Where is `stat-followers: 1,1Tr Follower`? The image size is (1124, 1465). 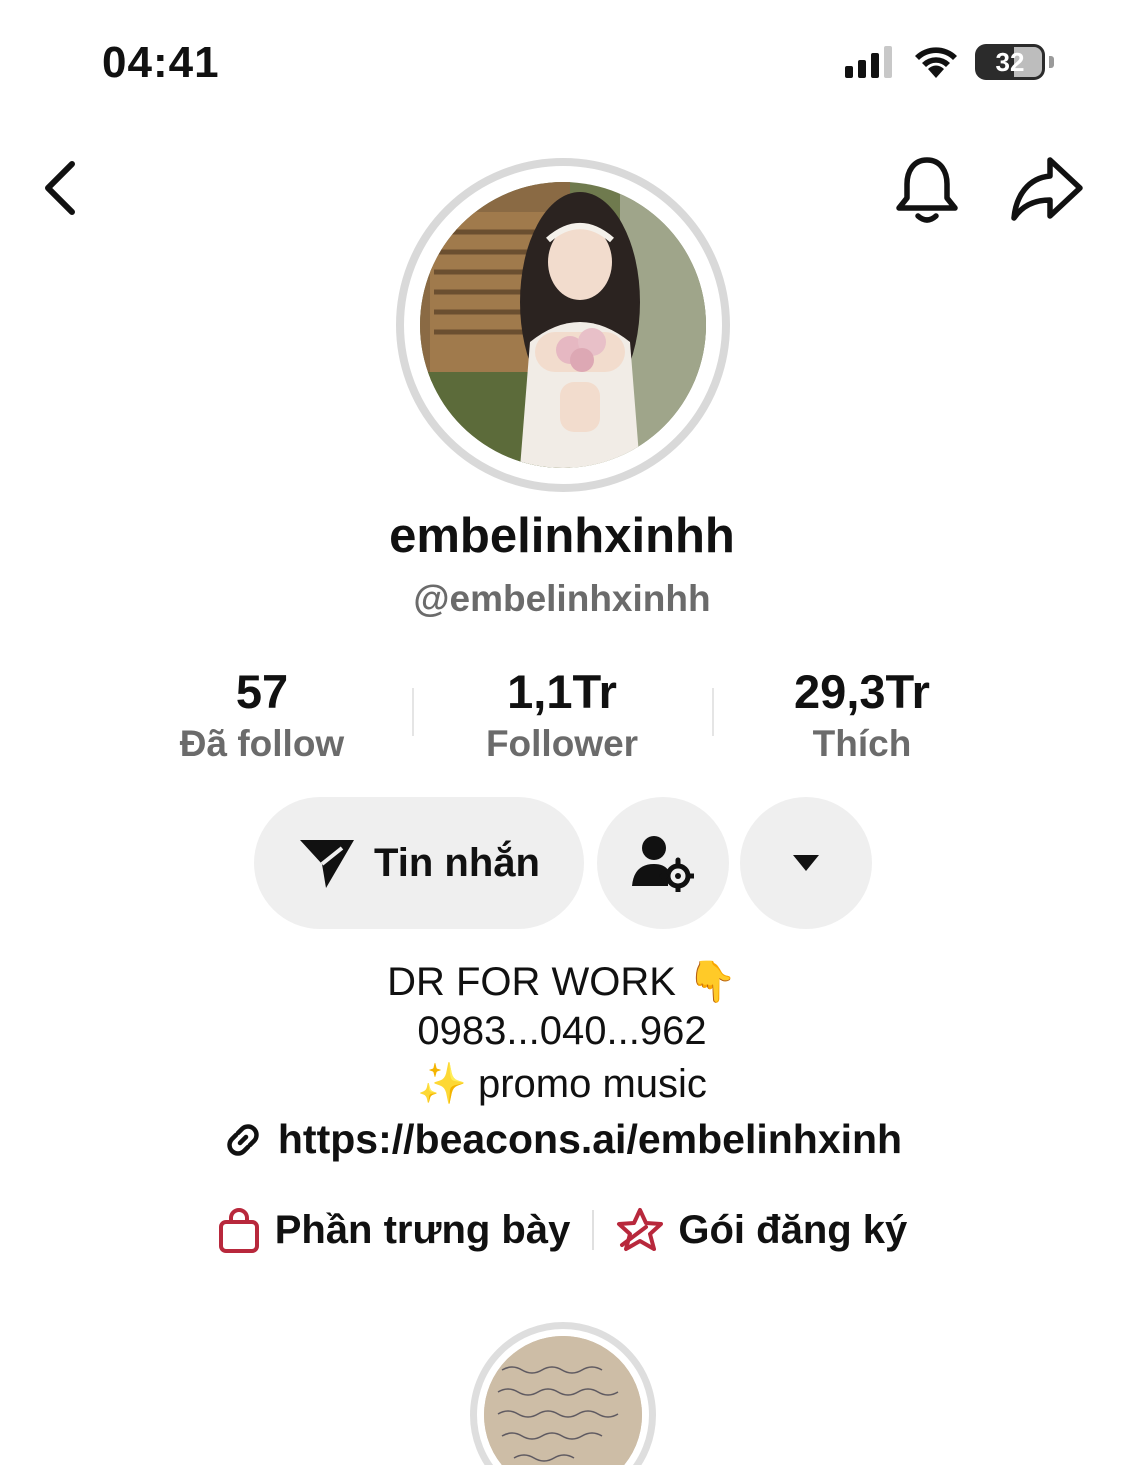 stat-followers: 1,1Tr Follower is located at coordinates (562, 716).